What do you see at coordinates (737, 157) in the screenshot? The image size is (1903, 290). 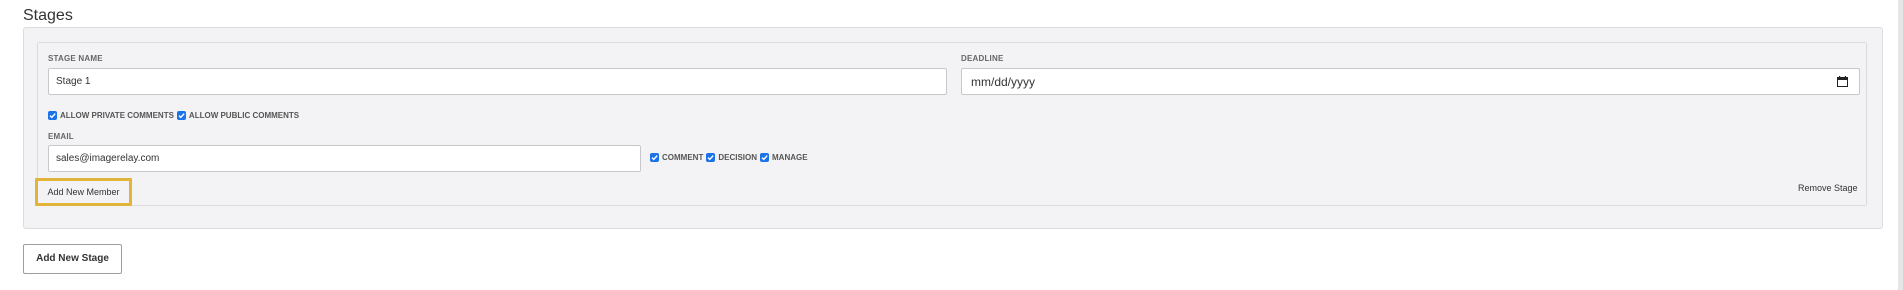 I see `decision-permission-label: DECISION` at bounding box center [737, 157].